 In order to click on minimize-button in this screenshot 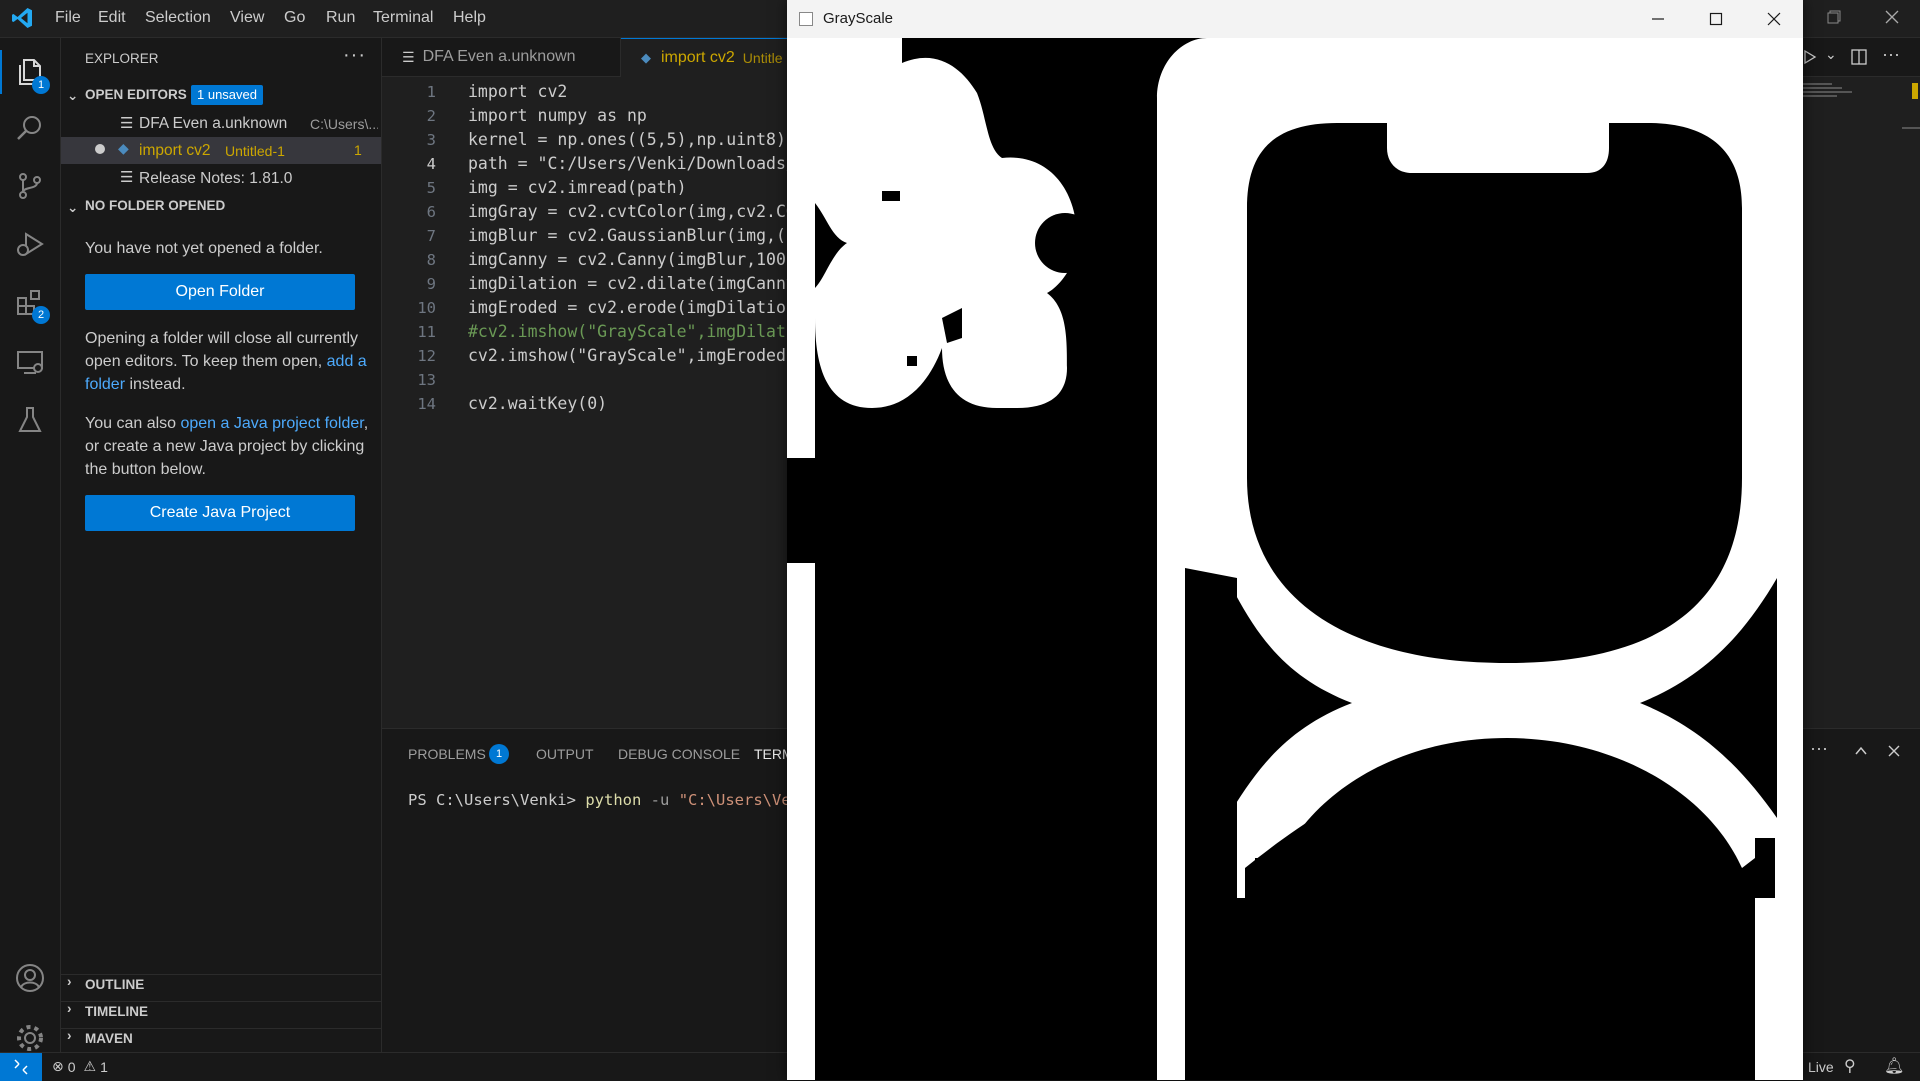, I will do `click(1658, 19)`.